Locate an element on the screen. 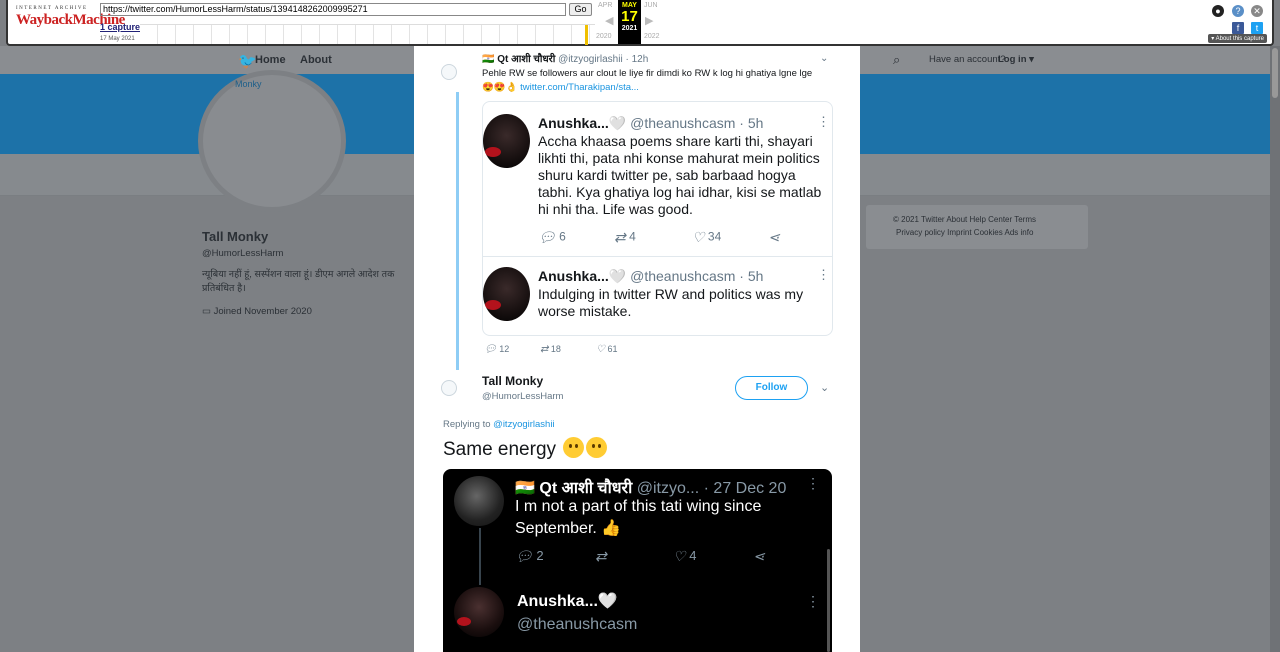 The image size is (1280, 652). close-icon: ✕ is located at coordinates (1257, 11).